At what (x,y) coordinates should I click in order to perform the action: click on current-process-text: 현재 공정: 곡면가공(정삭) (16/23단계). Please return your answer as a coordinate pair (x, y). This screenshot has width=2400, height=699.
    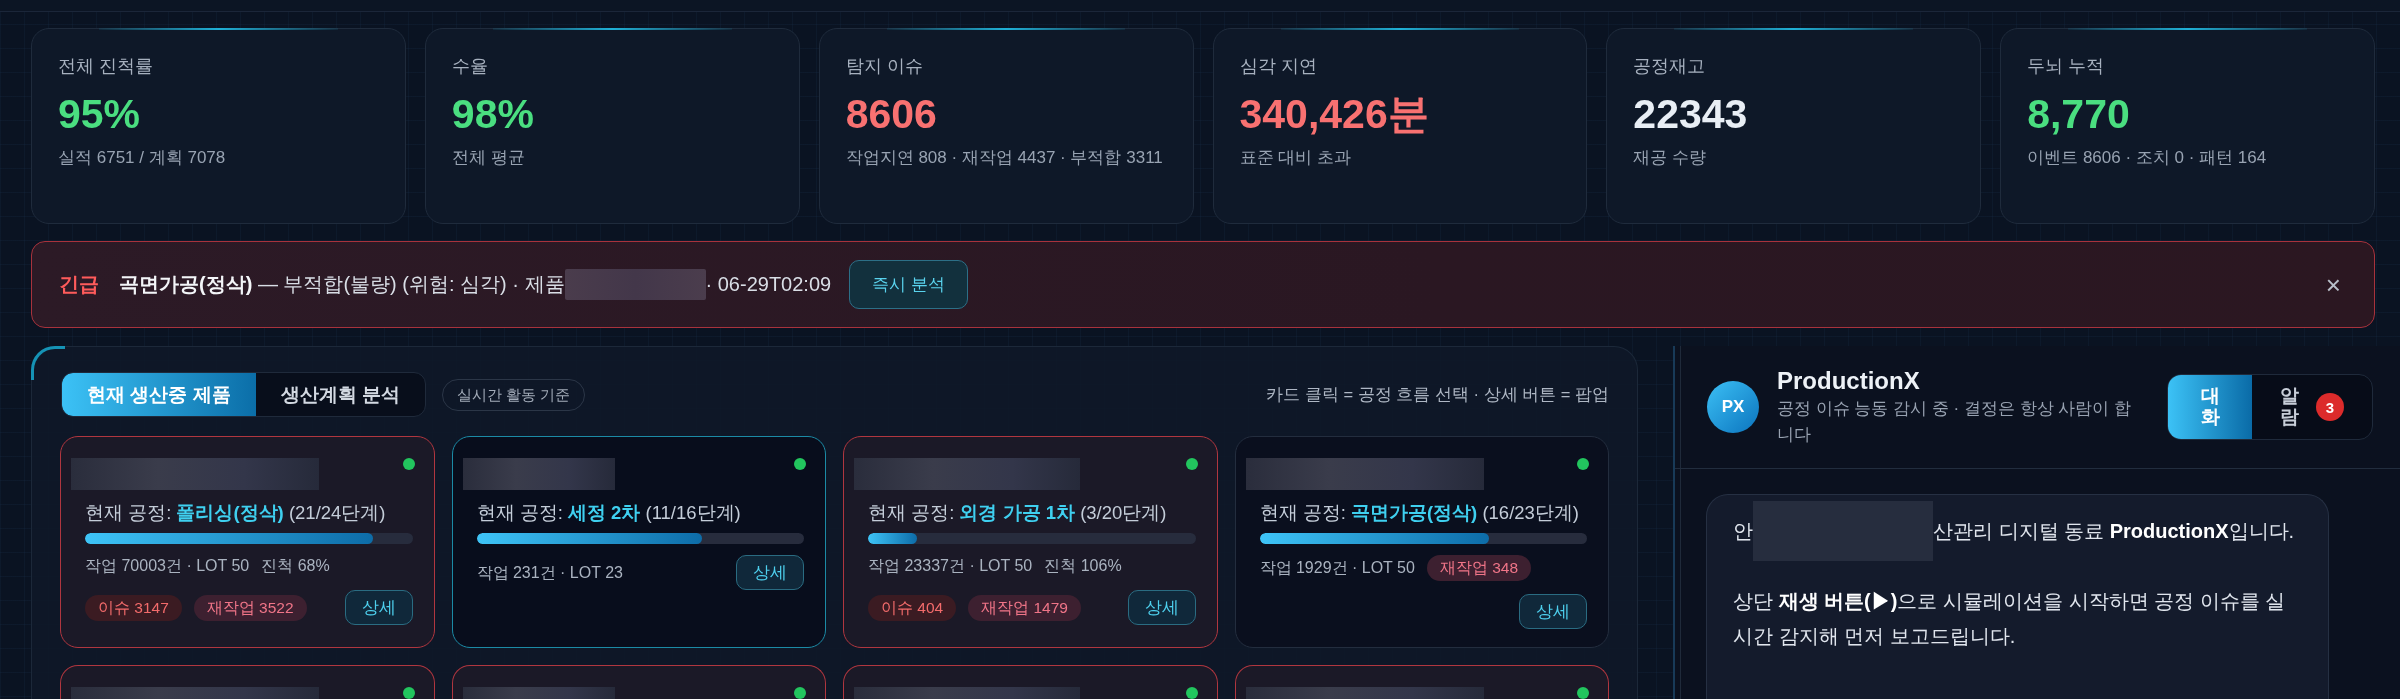
    Looking at the image, I should click on (1419, 513).